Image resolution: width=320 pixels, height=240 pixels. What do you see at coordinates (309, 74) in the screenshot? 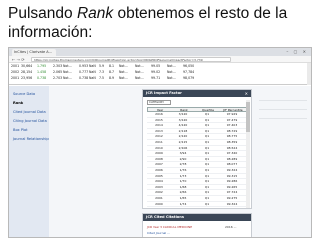
I see `metrics-scrollbar` at bounding box center [309, 74].